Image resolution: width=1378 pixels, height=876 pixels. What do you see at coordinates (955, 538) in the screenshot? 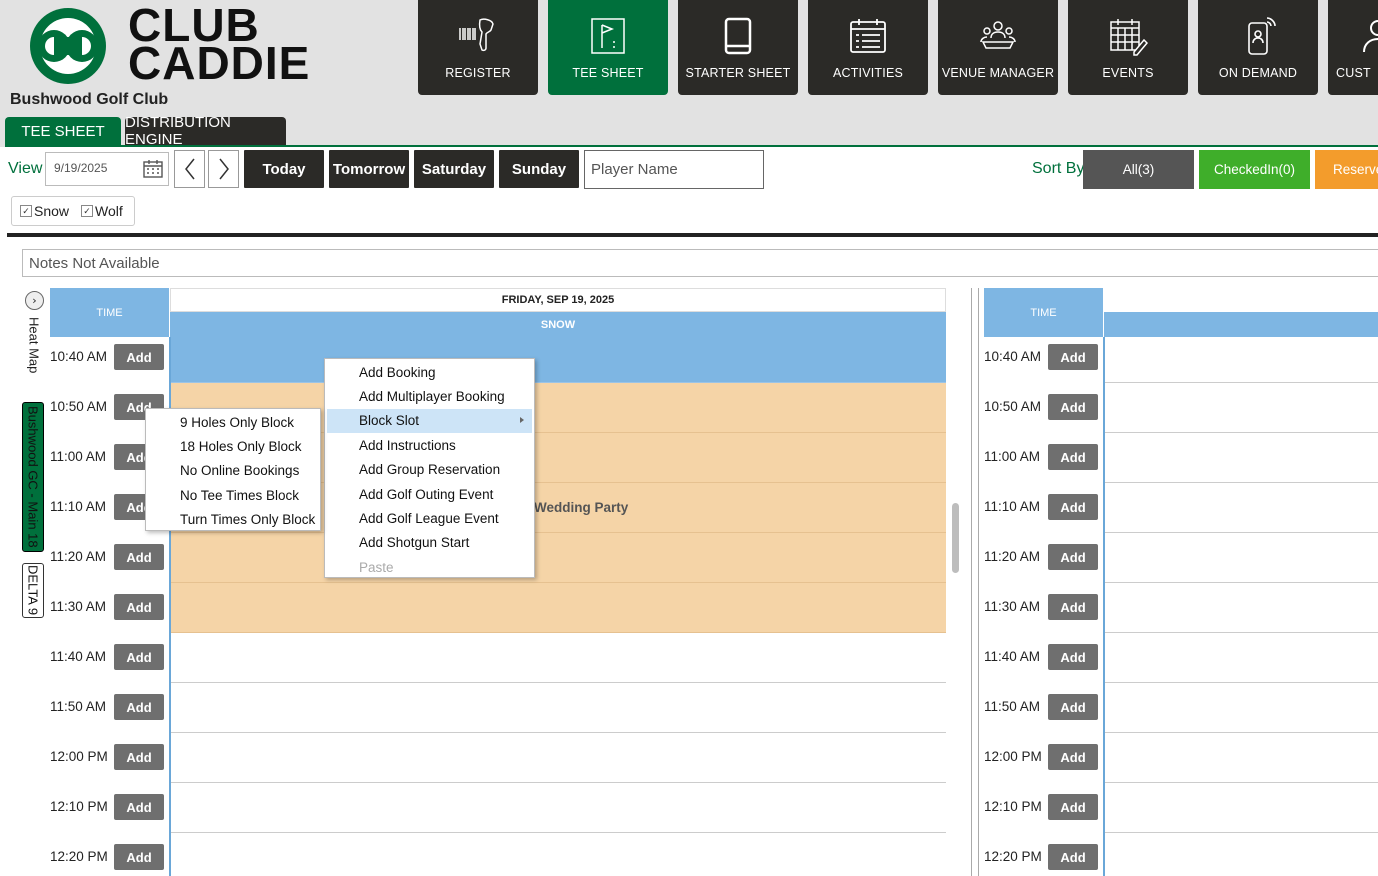
I see `vertical-scrollbar` at bounding box center [955, 538].